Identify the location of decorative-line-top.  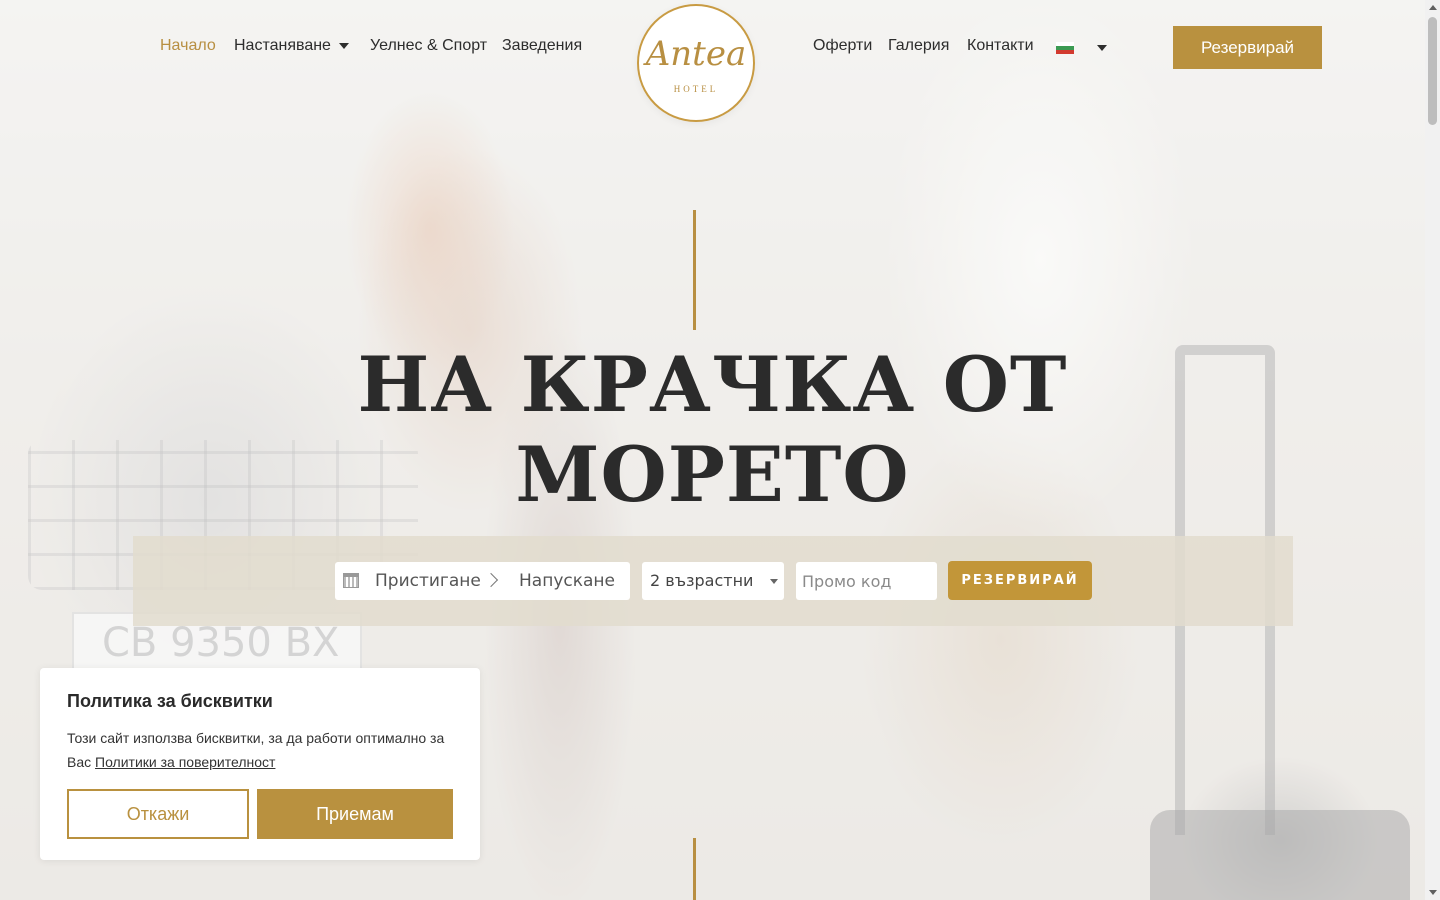
(694, 270).